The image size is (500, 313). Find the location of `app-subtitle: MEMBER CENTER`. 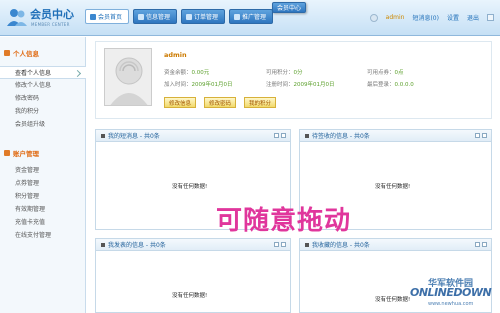

app-subtitle: MEMBER CENTER is located at coordinates (50, 24).